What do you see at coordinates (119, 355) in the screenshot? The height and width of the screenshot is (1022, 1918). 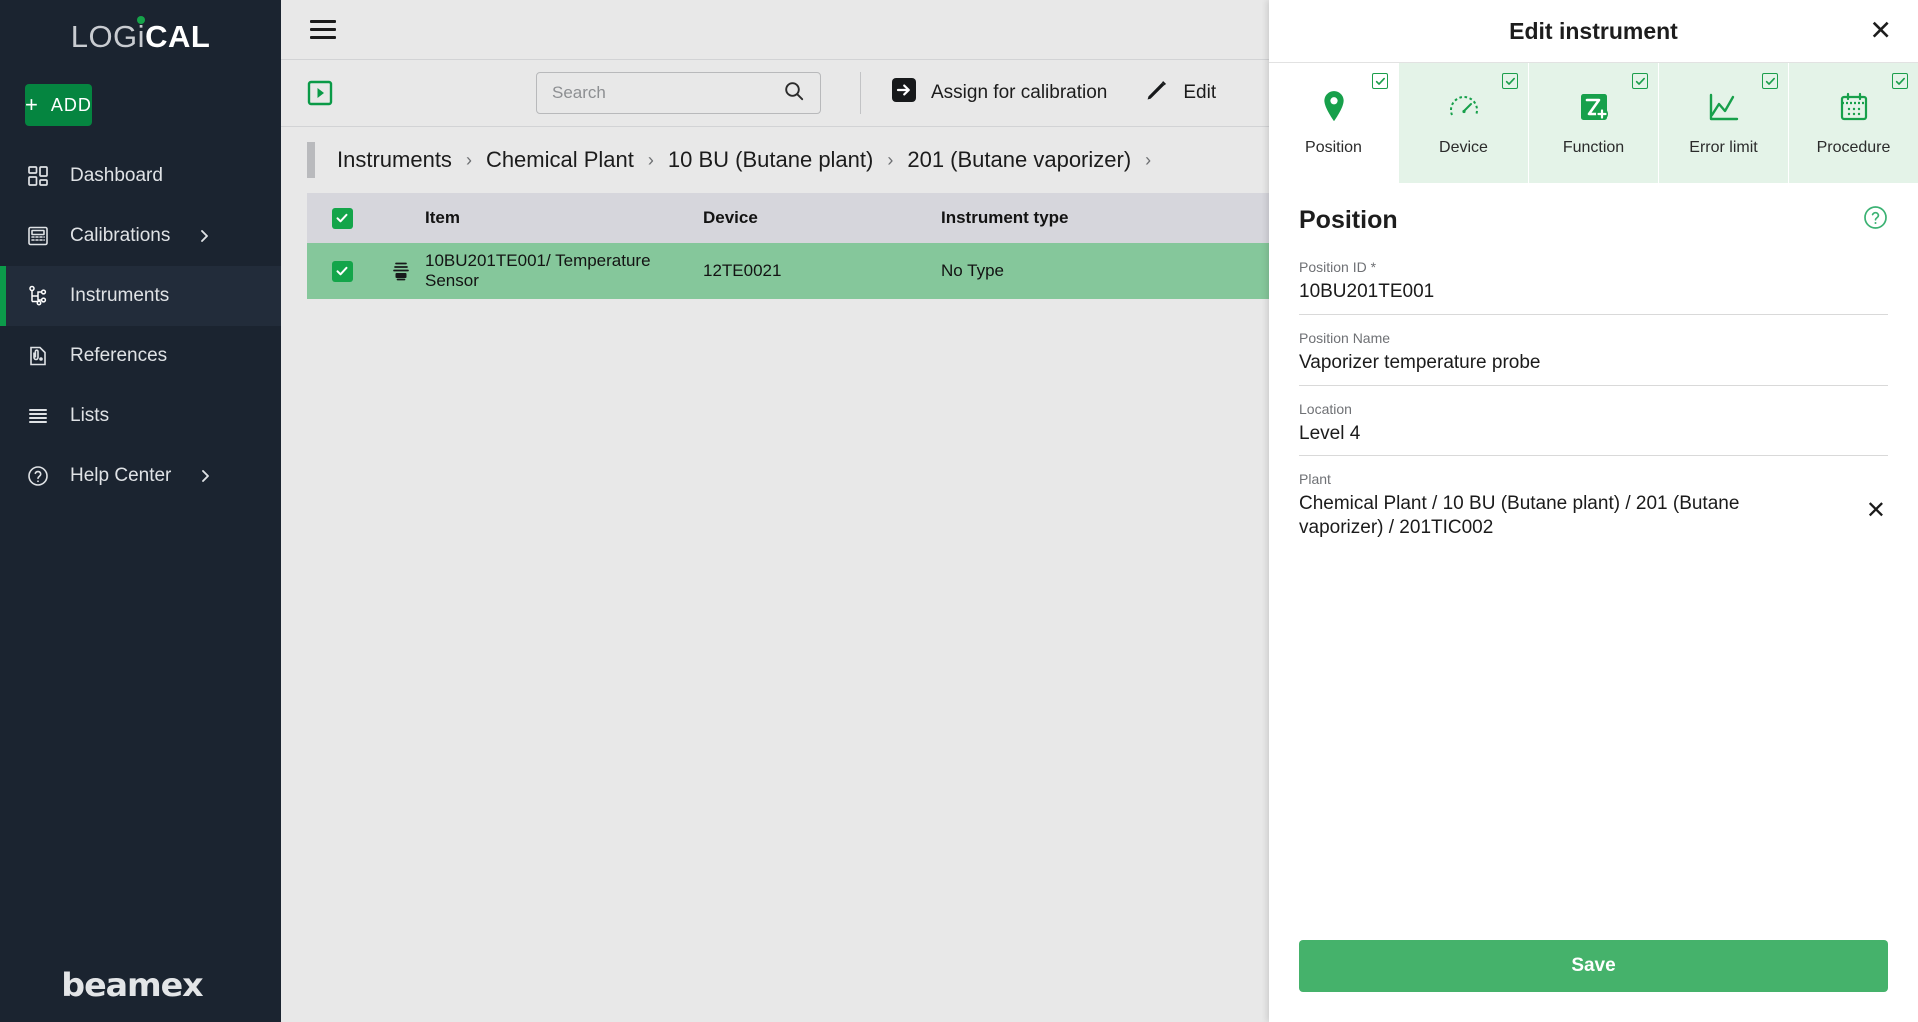 I see `sidebar-item-label: References` at bounding box center [119, 355].